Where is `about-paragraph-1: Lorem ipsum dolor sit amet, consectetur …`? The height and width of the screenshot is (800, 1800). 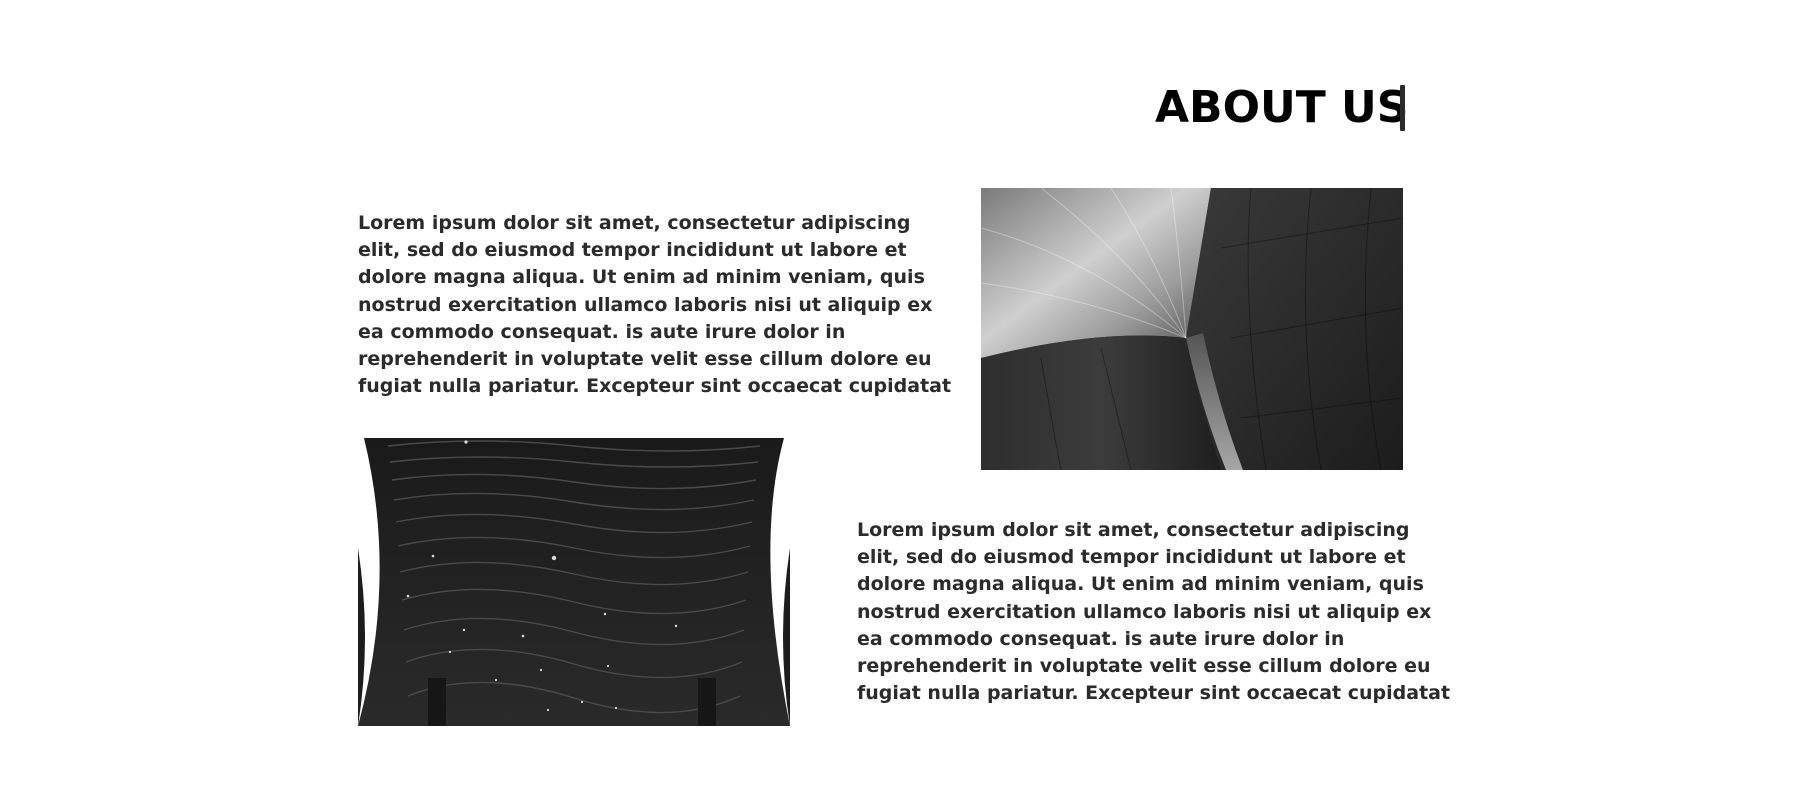 about-paragraph-1: Lorem ipsum dolor sit amet, consectetur … is located at coordinates (655, 305).